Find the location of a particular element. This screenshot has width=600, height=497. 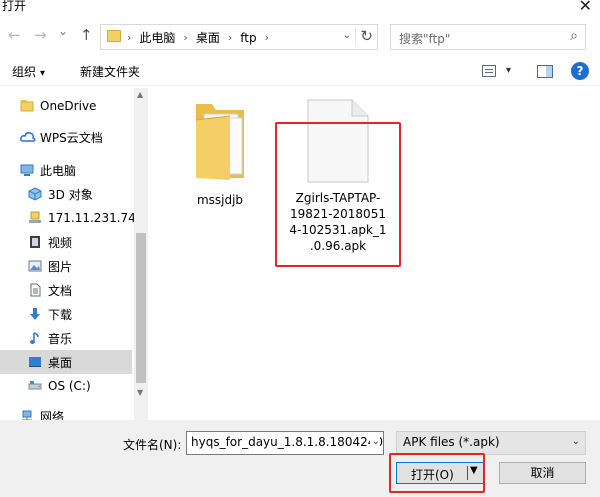

sidebar-item-3d-objects: 3D 对象 is located at coordinates (66, 194).